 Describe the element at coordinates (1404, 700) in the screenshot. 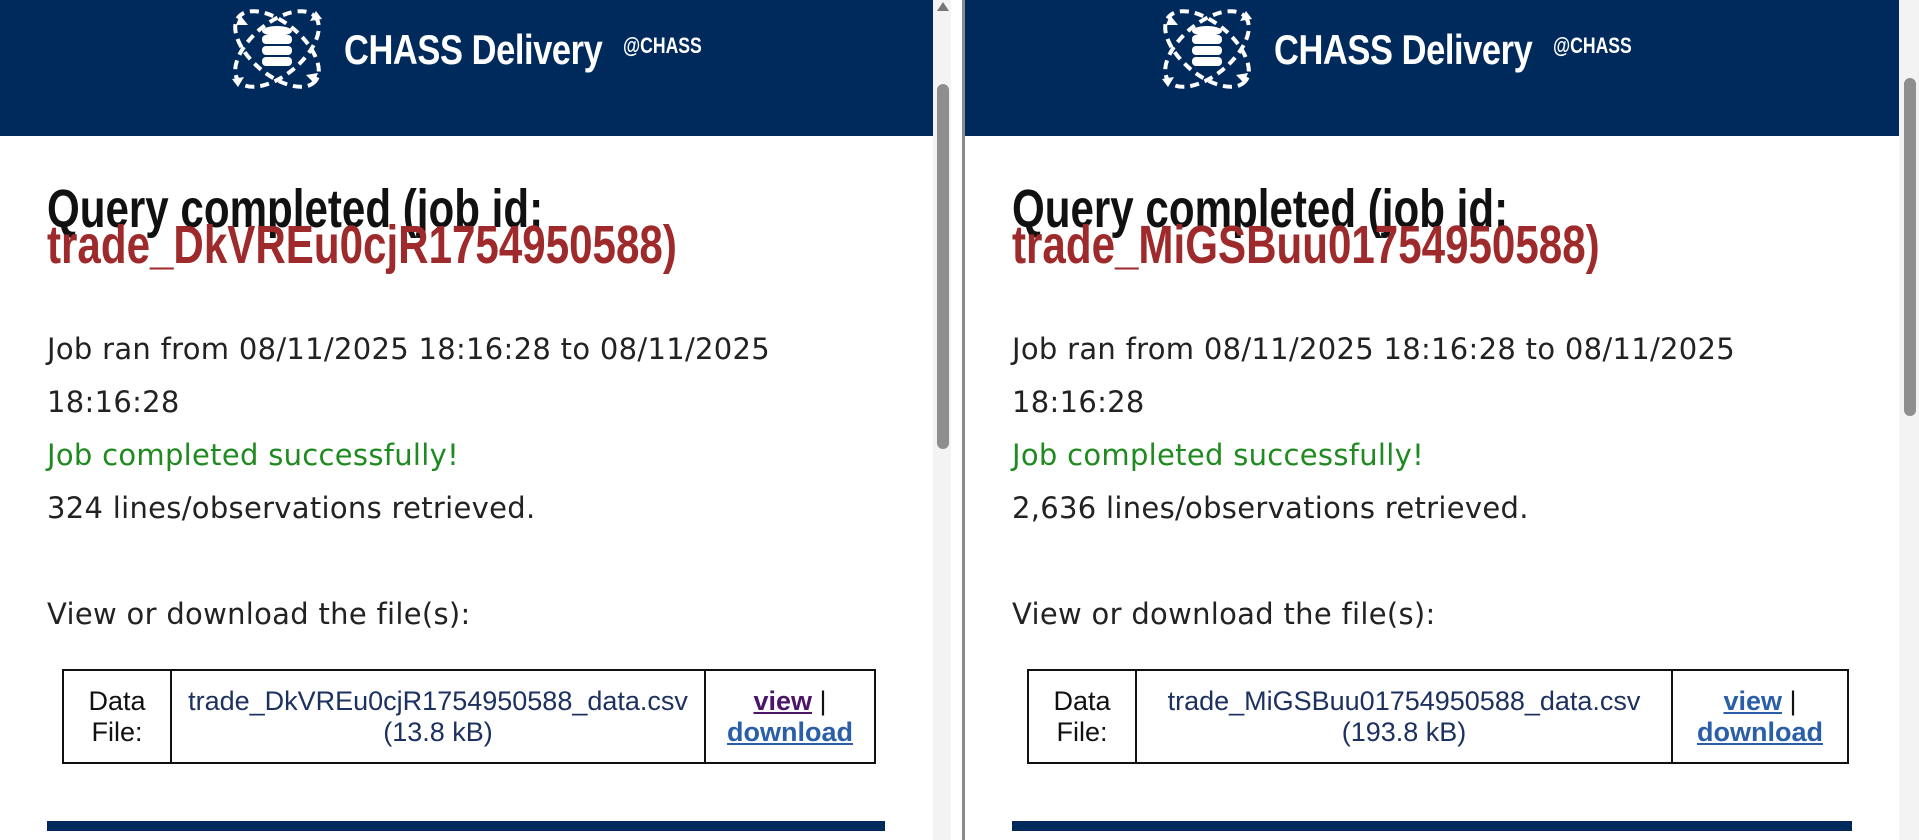

I see `file-name: trade_MiGSBuu01754950588_data.csv` at that location.